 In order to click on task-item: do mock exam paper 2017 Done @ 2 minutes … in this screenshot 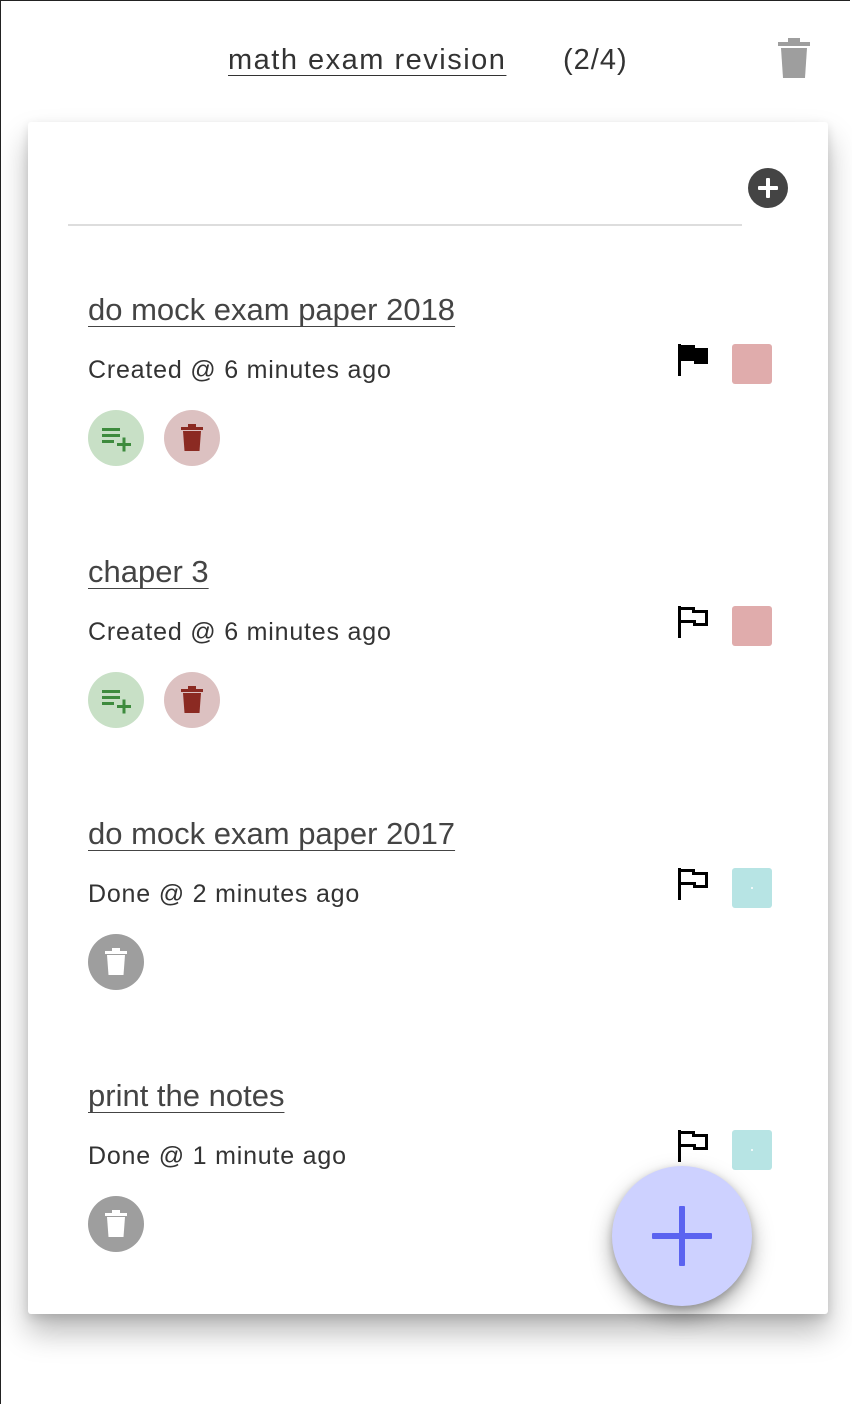, I will do `click(448, 936)`.